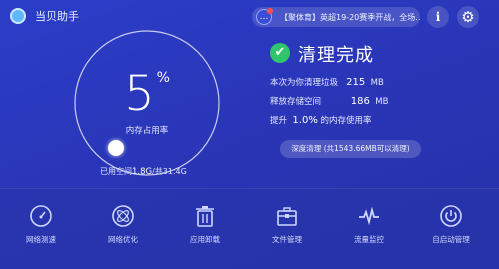 The image size is (499, 269). Describe the element at coordinates (18, 16) in the screenshot. I see `app-logo` at that location.